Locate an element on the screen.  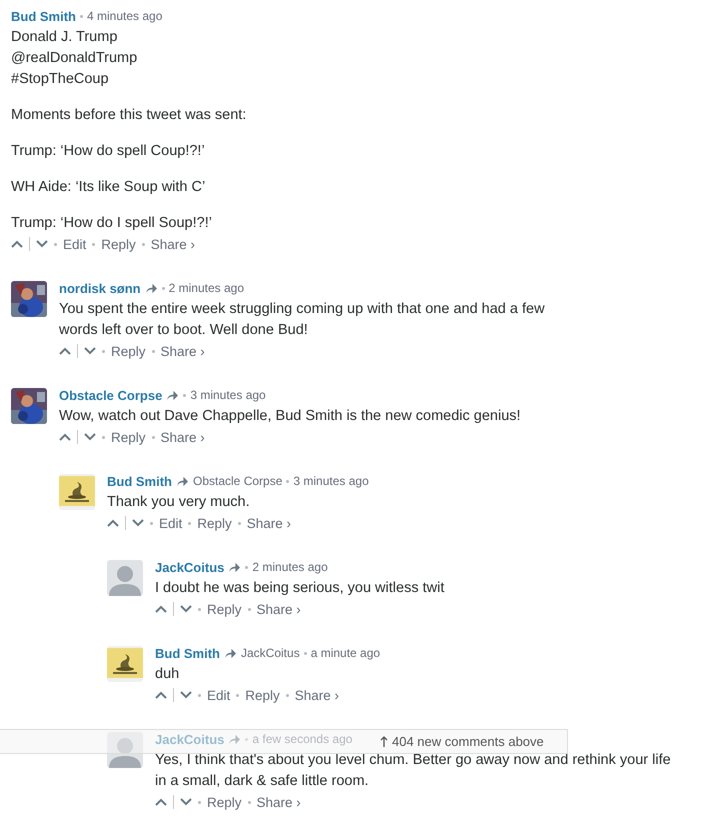
comment-text: duh is located at coordinates (167, 674).